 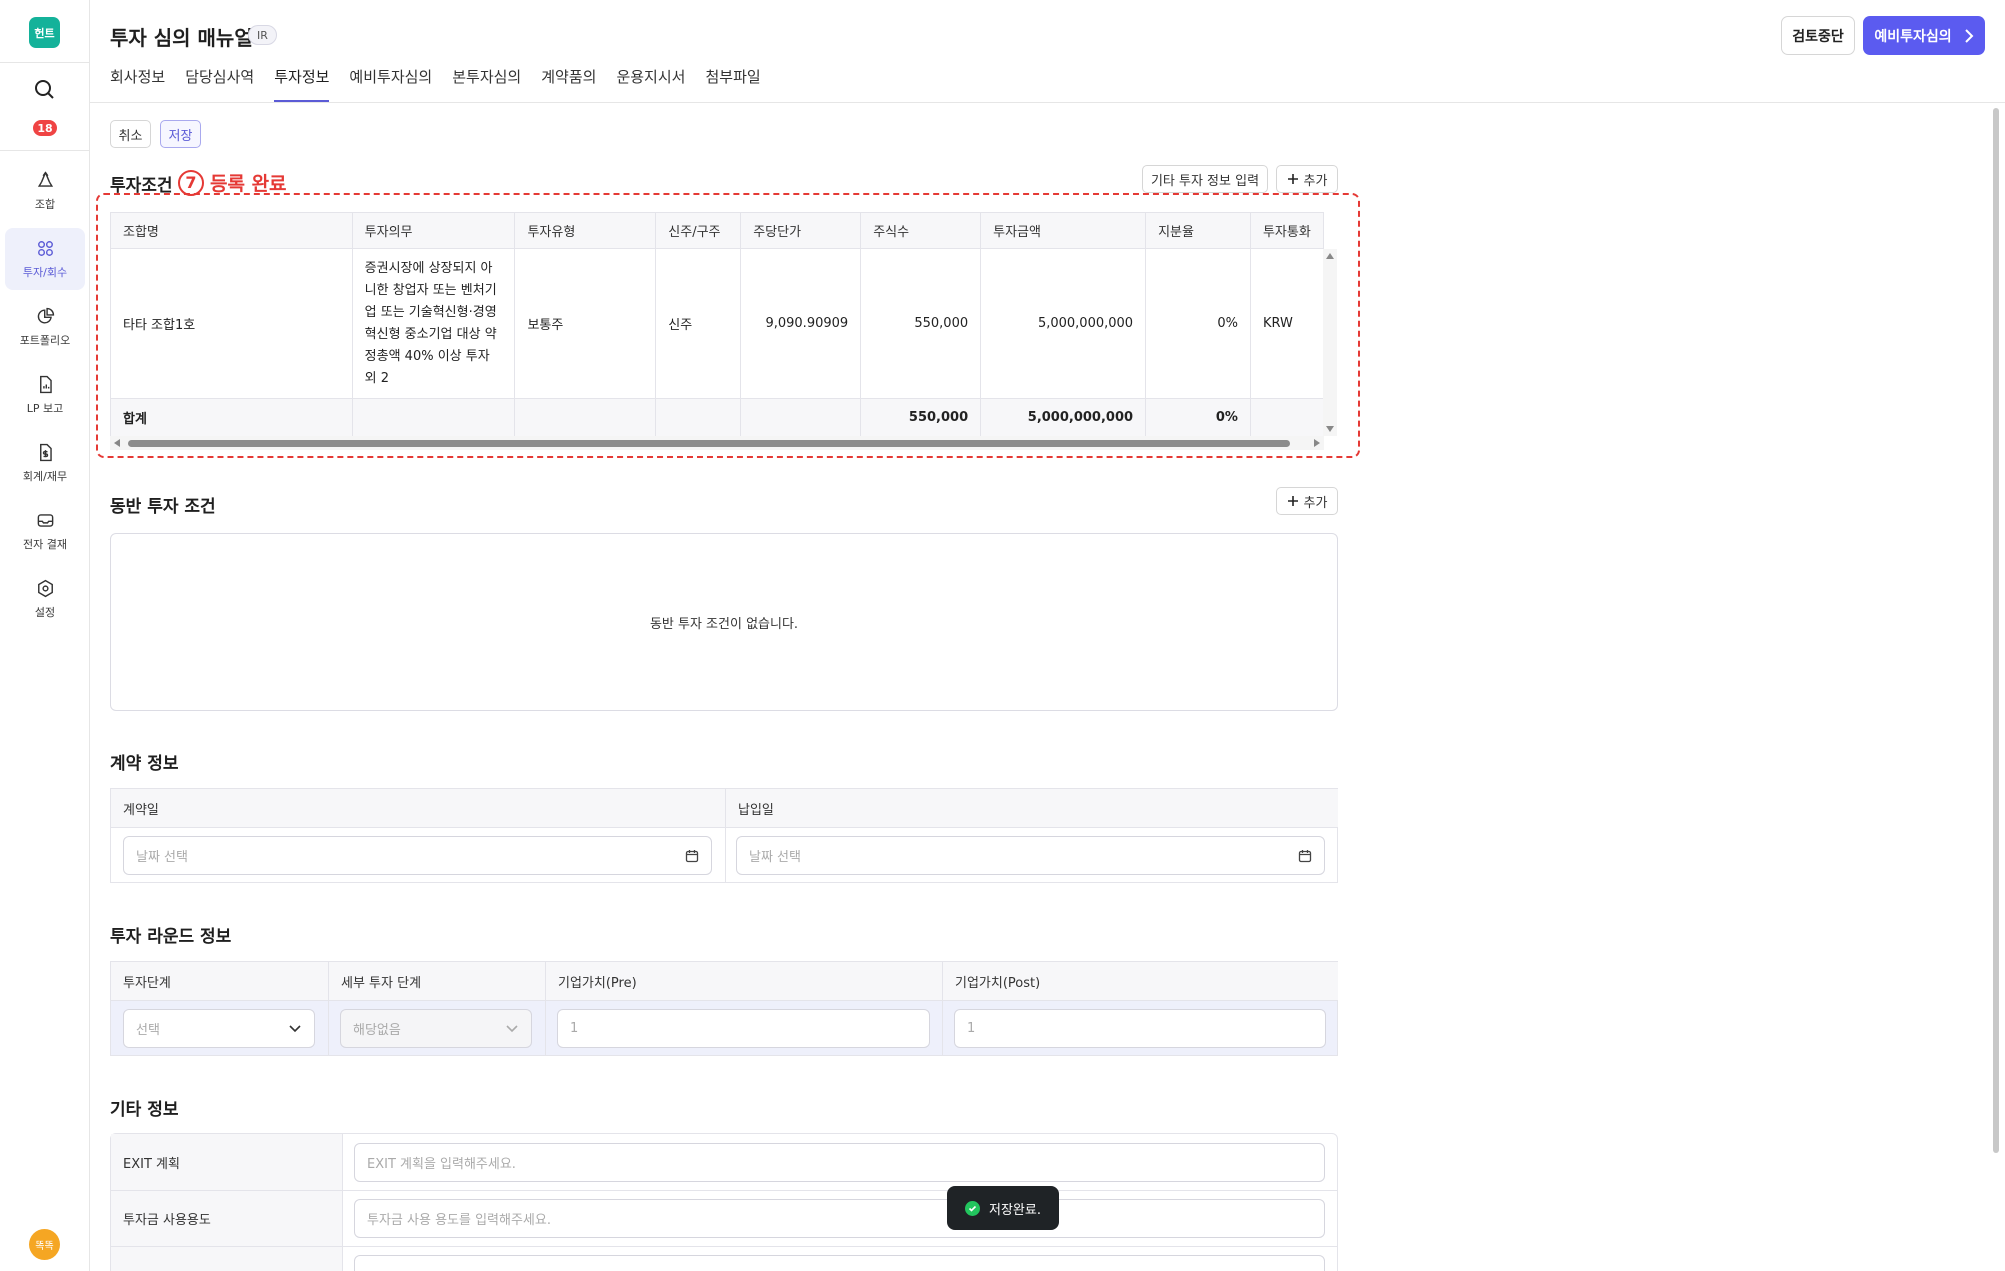 What do you see at coordinates (117, 443) in the screenshot?
I see `scroll-left-arrow-icon` at bounding box center [117, 443].